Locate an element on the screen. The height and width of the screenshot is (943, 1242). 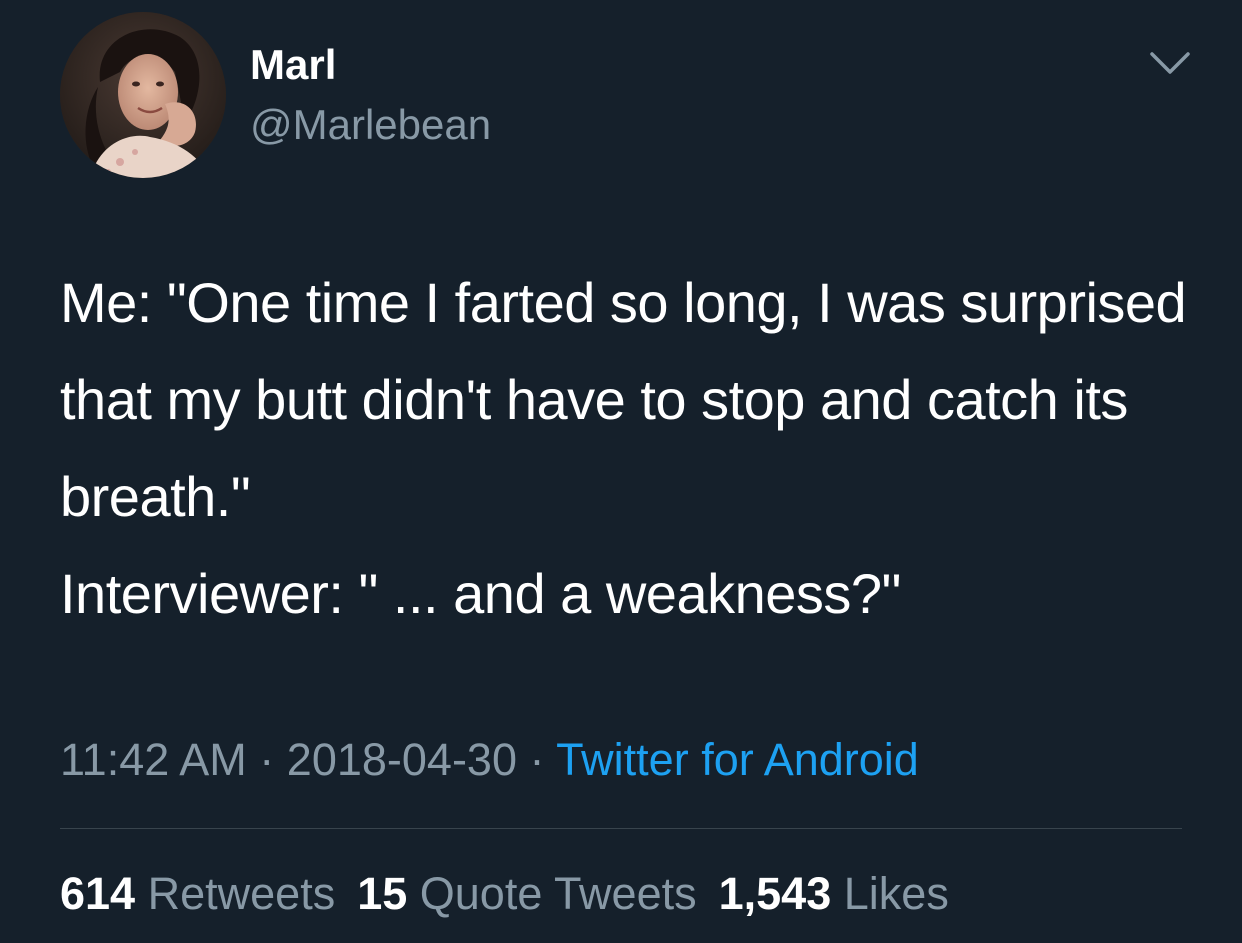
quote-tweets-count: 15 is located at coordinates (382, 893).